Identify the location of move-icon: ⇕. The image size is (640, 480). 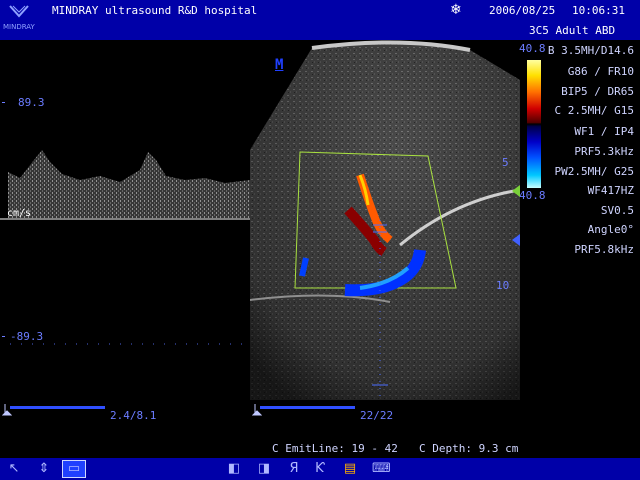
(44, 469).